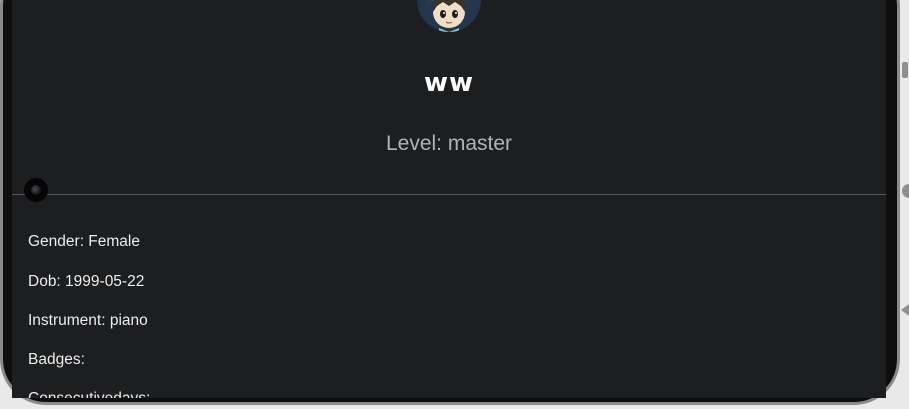 The image size is (909, 409). What do you see at coordinates (905, 70) in the screenshot?
I see `nav-recents-icon` at bounding box center [905, 70].